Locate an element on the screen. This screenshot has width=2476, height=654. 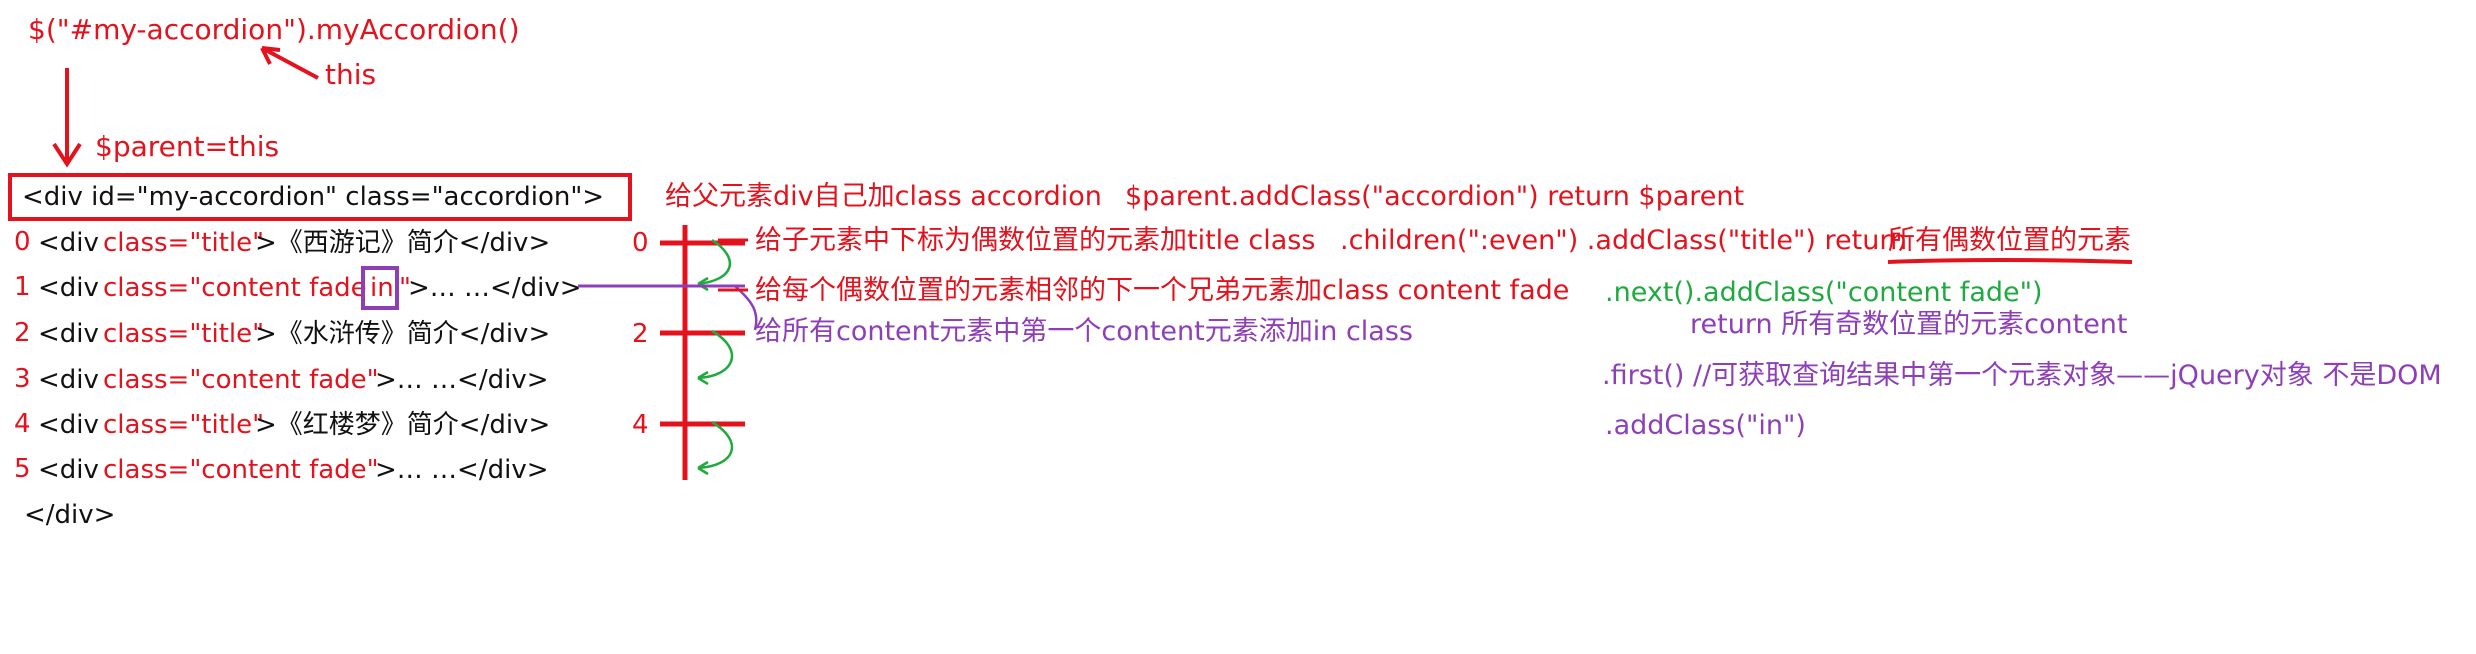
in-curve is located at coordinates (746, 308).